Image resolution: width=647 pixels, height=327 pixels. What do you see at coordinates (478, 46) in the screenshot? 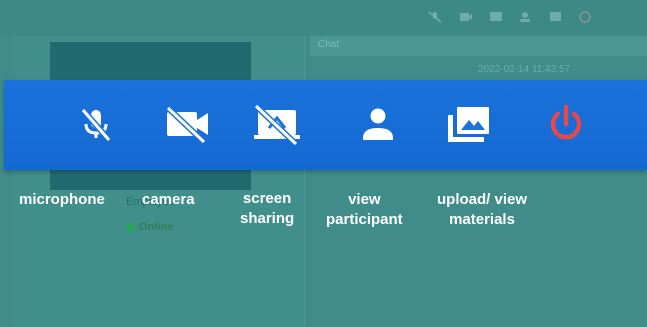
I see `background-chat-header` at bounding box center [478, 46].